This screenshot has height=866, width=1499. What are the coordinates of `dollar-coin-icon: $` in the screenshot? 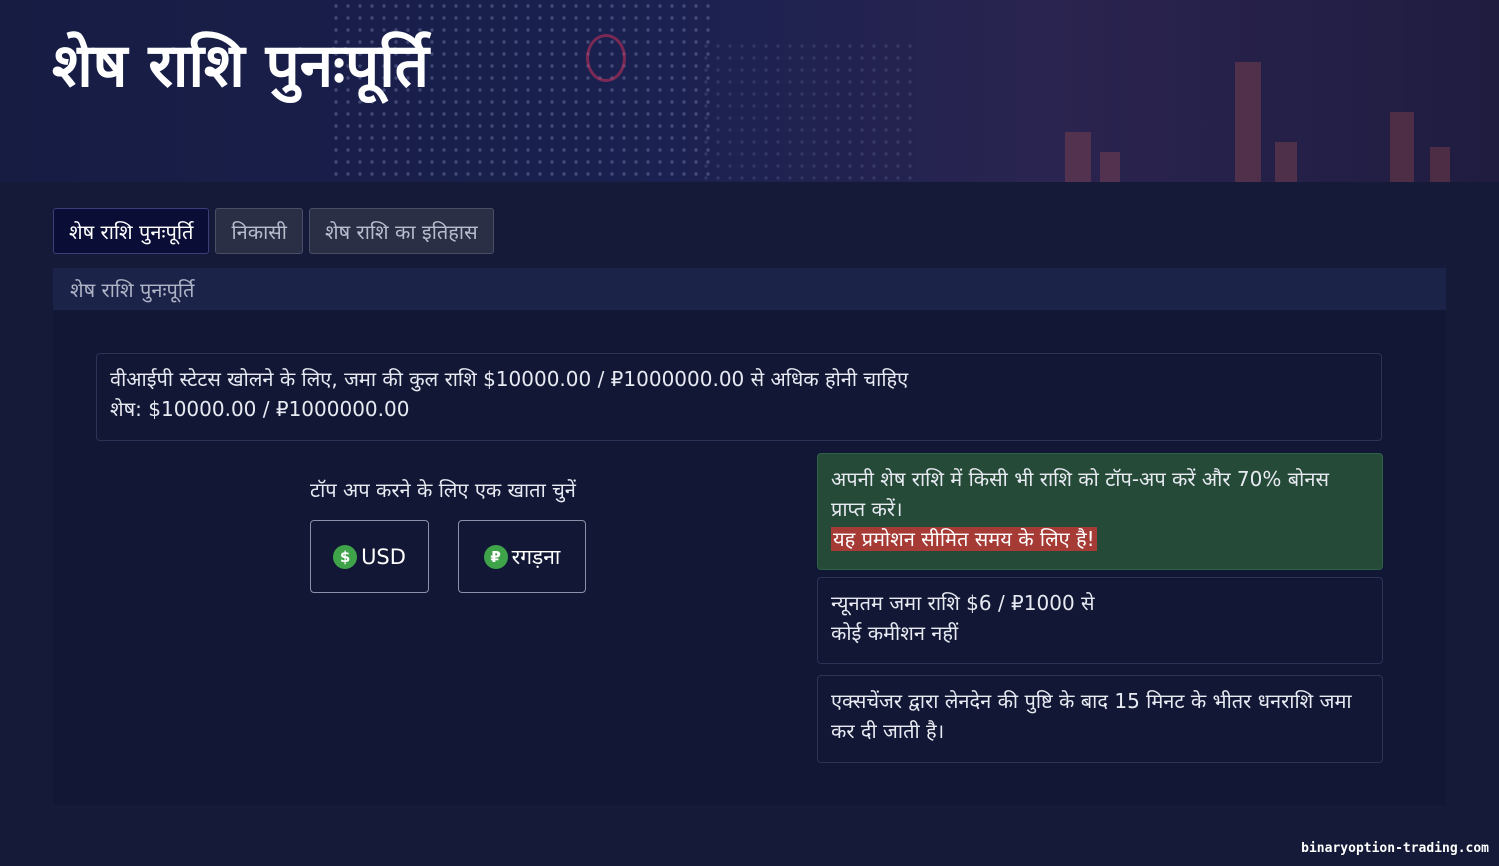 It's located at (345, 556).